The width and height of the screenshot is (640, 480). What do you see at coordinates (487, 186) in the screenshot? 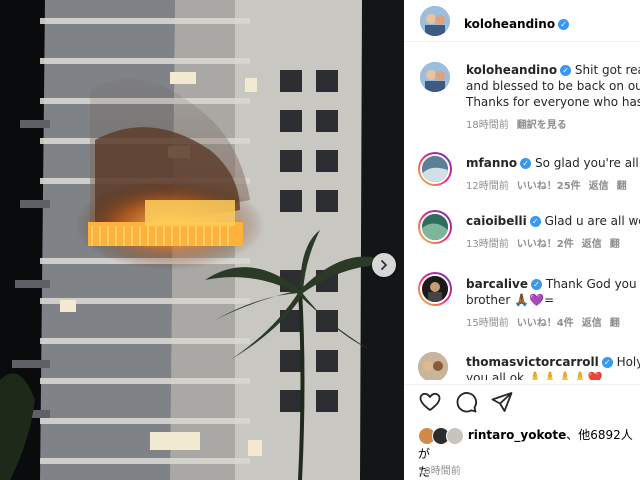
I see `comment-time: 12時間前` at bounding box center [487, 186].